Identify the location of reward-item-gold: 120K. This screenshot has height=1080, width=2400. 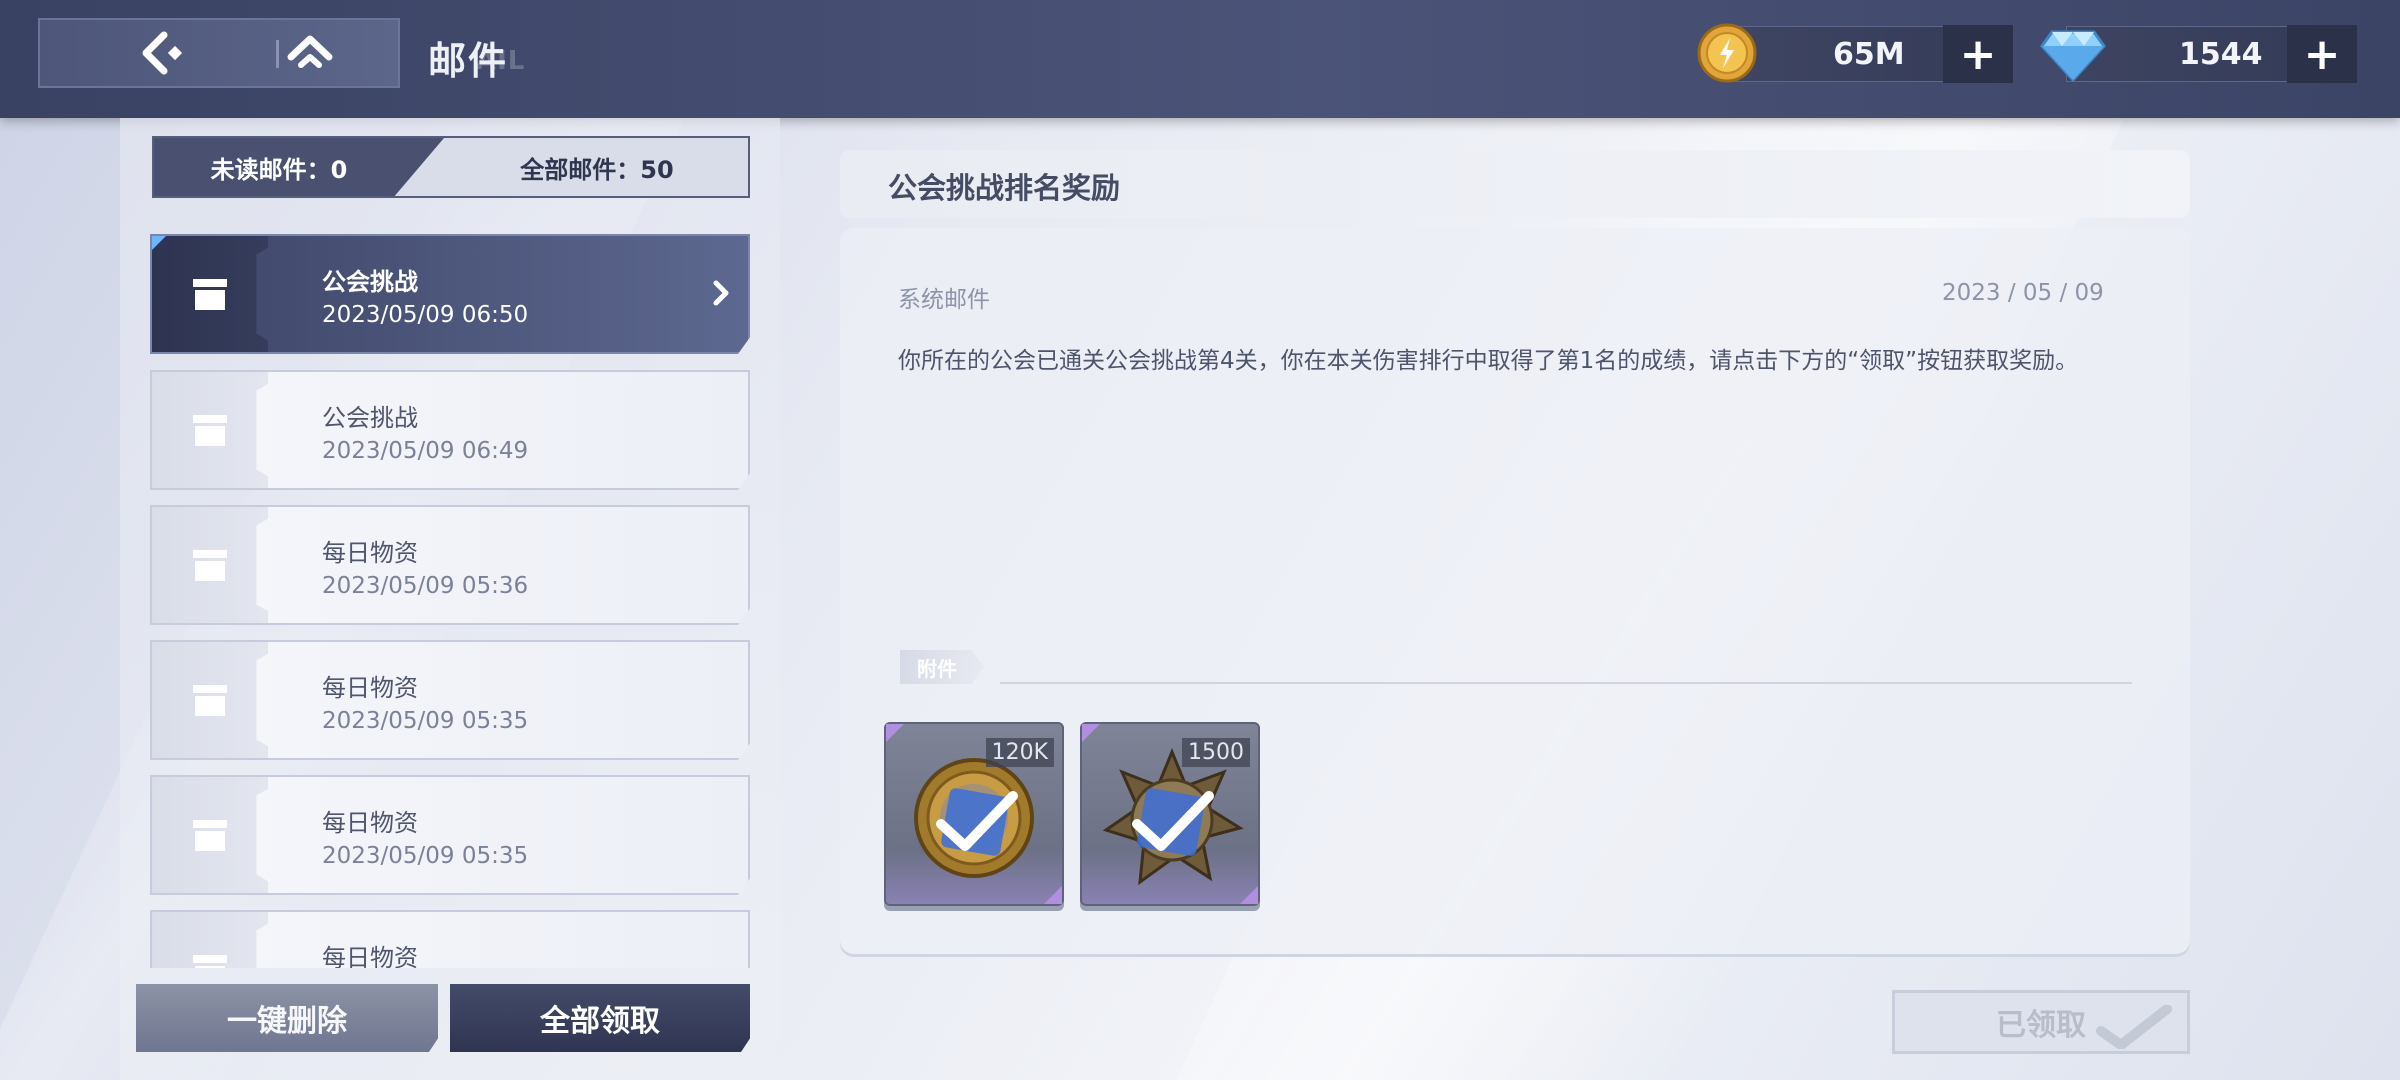
(974, 814).